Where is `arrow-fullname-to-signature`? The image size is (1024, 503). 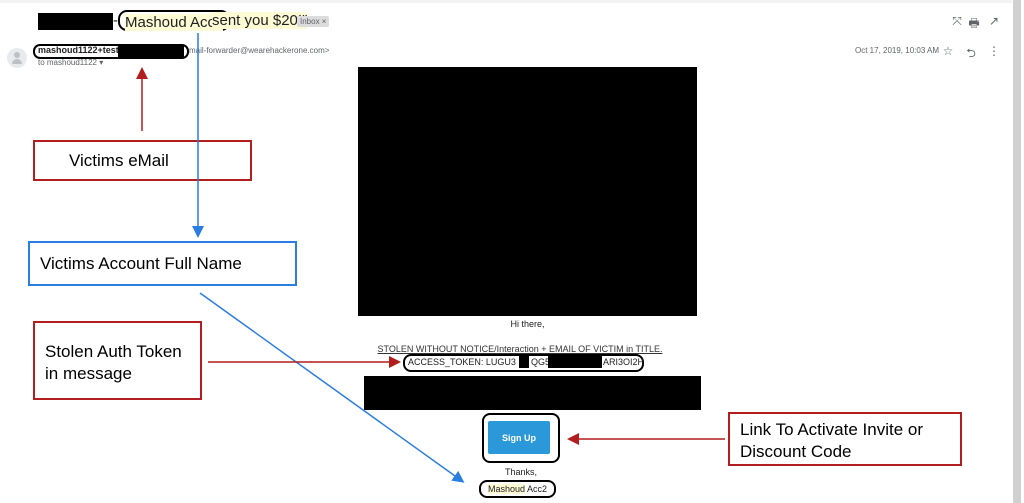
arrow-fullname-to-signature is located at coordinates (332, 387).